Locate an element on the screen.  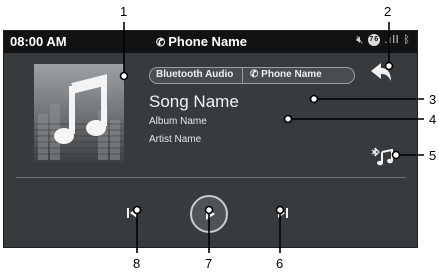
callout-label-3: 3 is located at coordinates (432, 99).